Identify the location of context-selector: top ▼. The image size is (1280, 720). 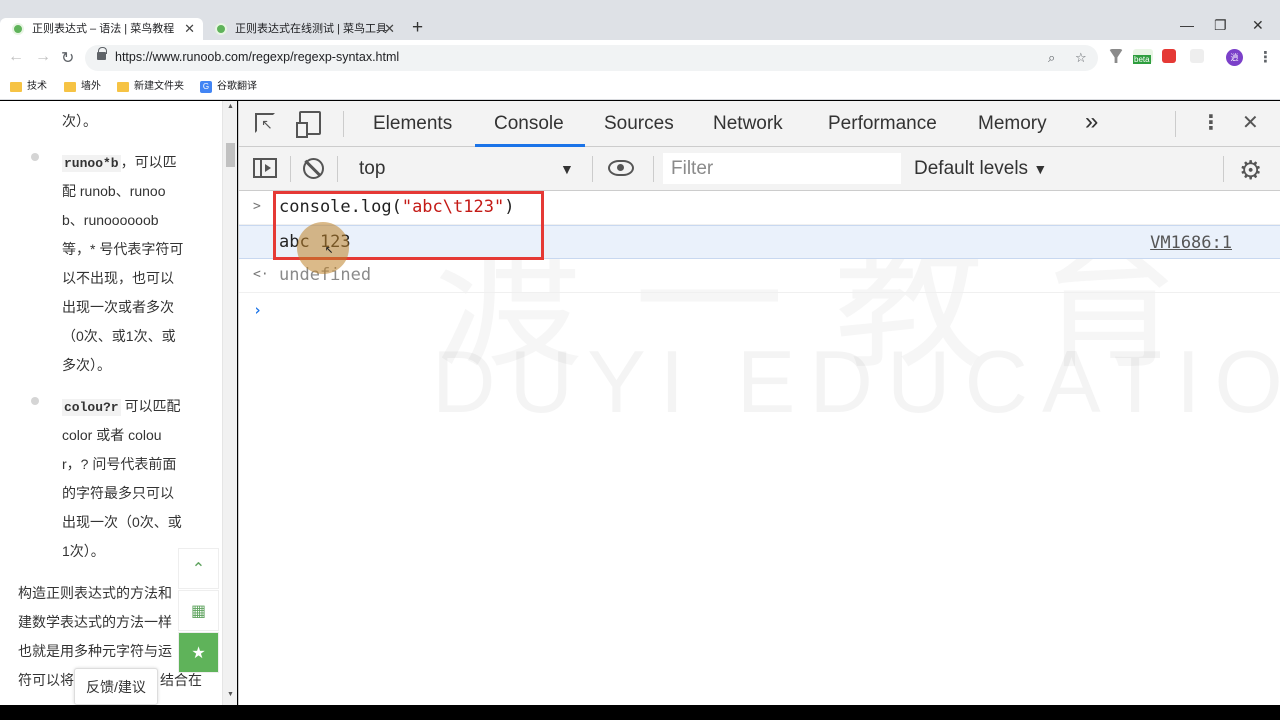
(467, 169).